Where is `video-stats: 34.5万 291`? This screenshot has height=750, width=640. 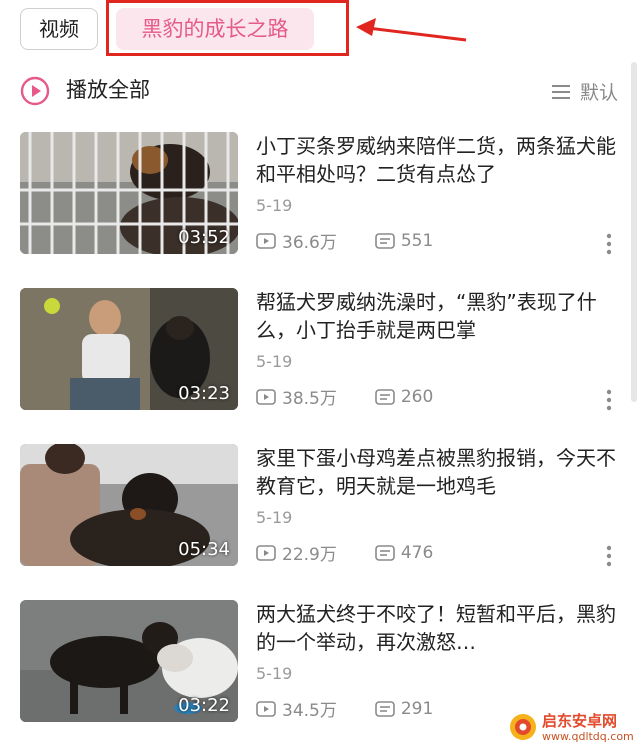 video-stats: 34.5万 291 is located at coordinates (344, 708).